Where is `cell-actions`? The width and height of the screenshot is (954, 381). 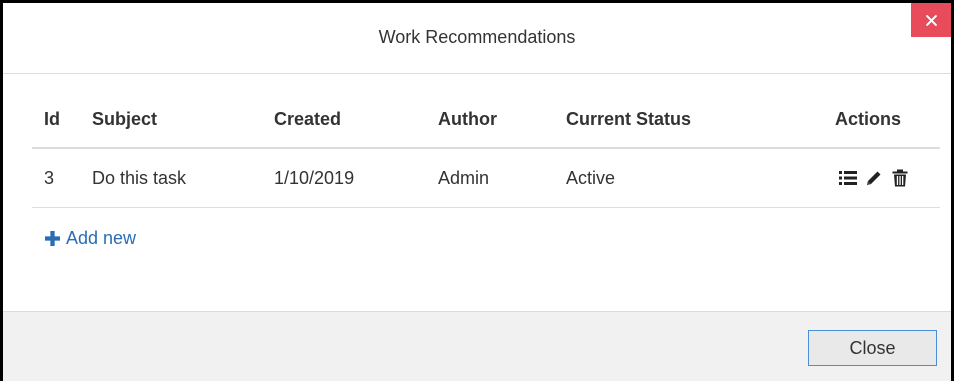
cell-actions is located at coordinates (858, 178).